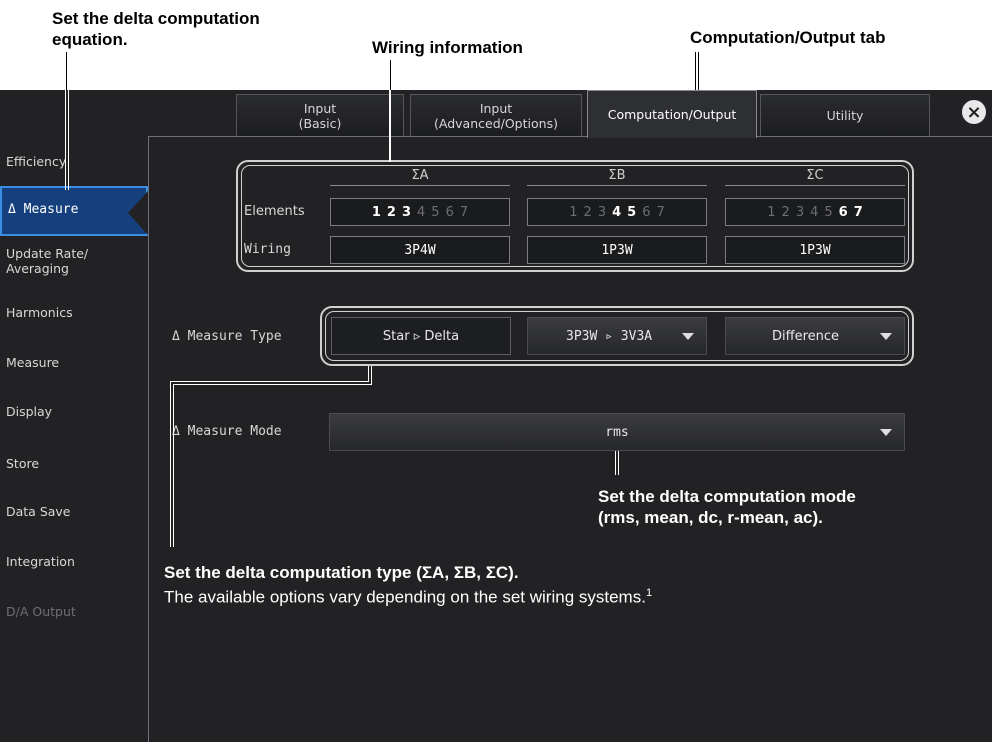 The height and width of the screenshot is (742, 992). I want to click on leader-type-h2, so click(272, 384).